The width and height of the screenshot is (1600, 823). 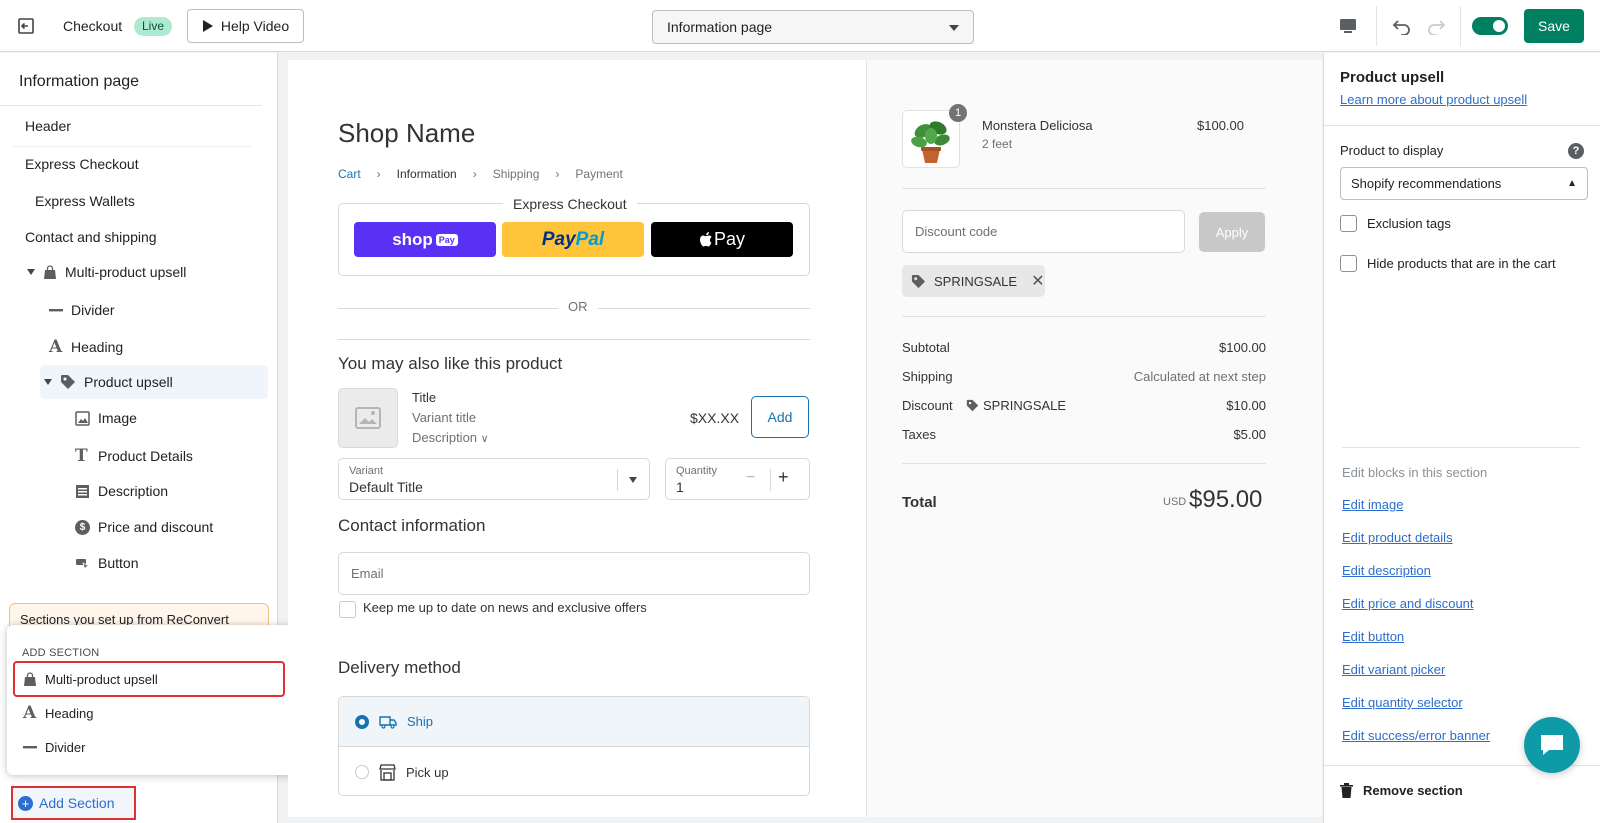 I want to click on sidebar-item-label: Divider, so click(x=93, y=310).